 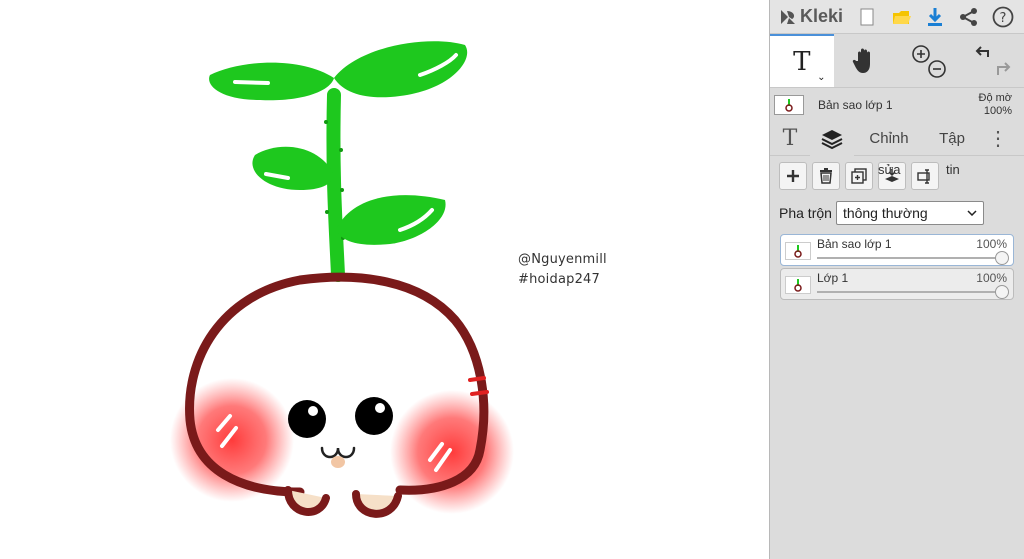 I want to click on delete-layer-button, so click(x=826, y=176).